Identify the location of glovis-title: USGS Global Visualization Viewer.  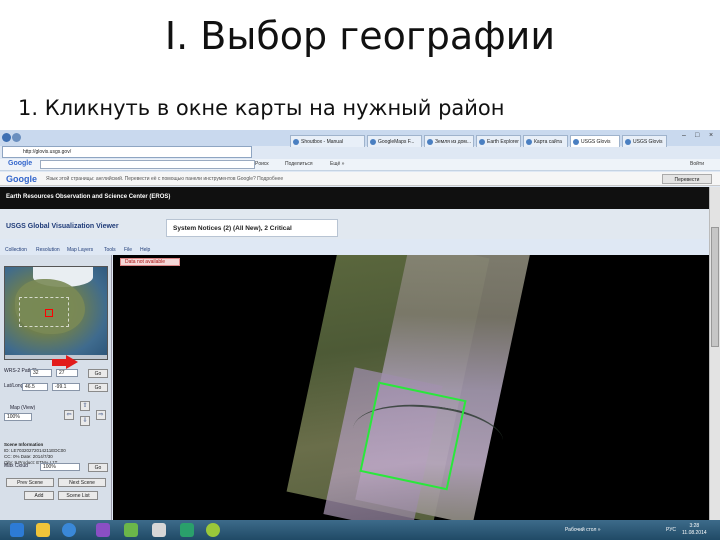
(62, 226).